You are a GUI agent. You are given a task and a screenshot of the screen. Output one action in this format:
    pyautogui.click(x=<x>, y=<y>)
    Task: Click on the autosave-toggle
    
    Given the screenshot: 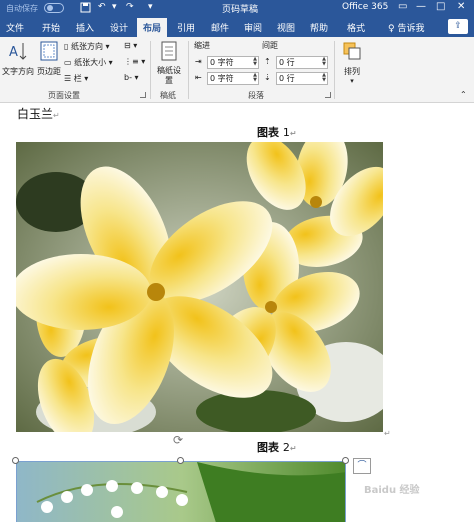 What is the action you would take?
    pyautogui.click(x=54, y=8)
    